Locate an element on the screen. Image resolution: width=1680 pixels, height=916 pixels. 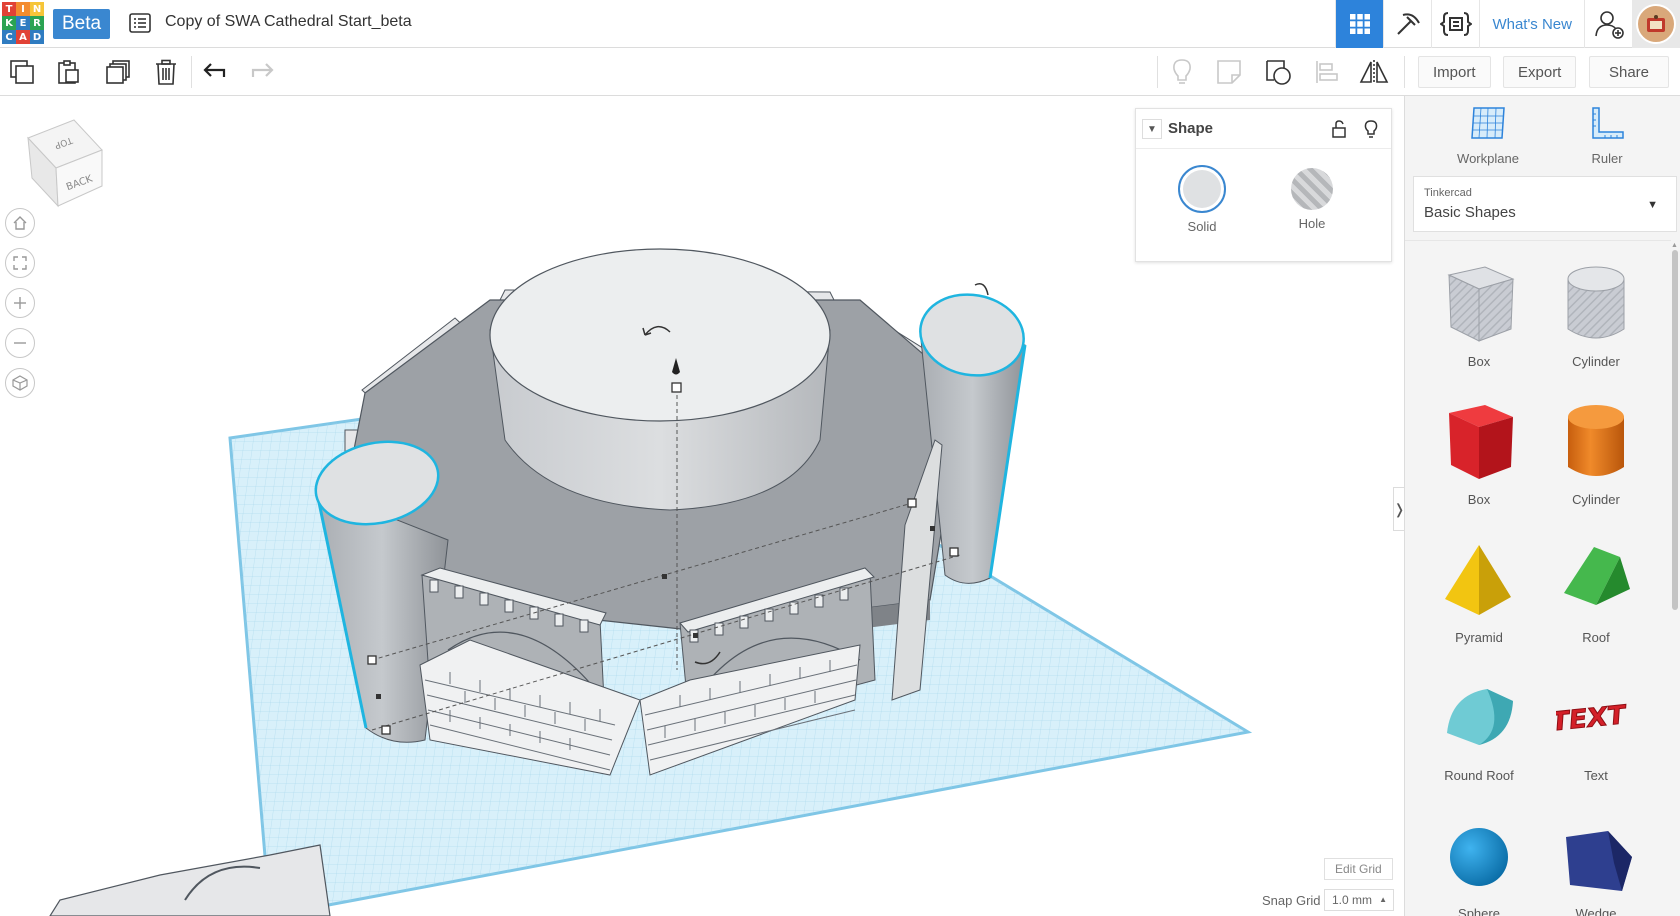
snap-grid-arrow-icon: ▲ is located at coordinates (1383, 899).